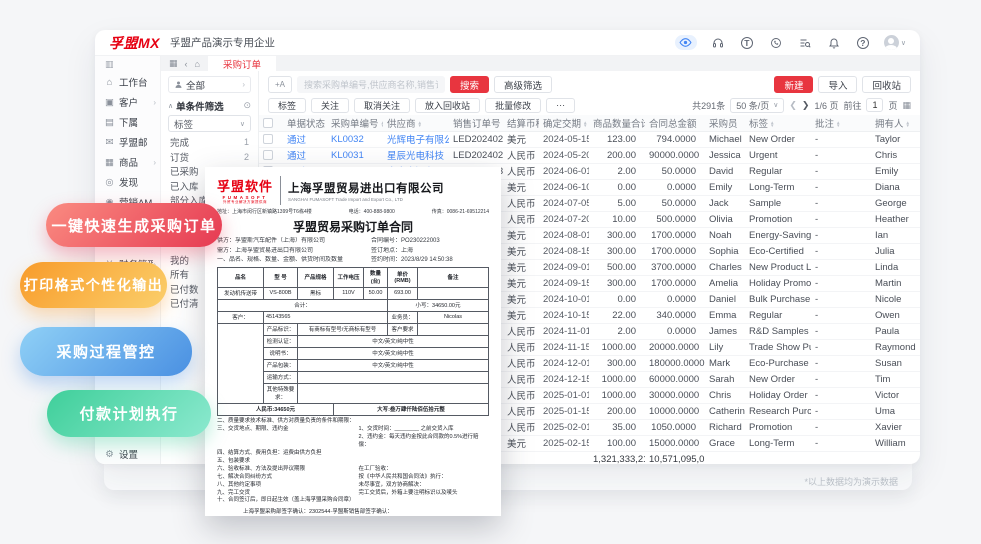 The image size is (981, 544). I want to click on cell-sup: 光辉电子有限公司, so click(416, 139).